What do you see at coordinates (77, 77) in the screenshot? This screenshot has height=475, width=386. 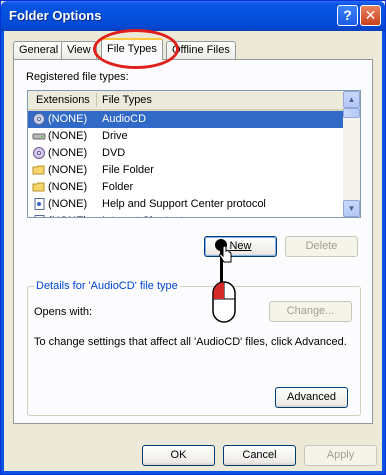 I see `registered-file-types-label: Registered file types:` at bounding box center [77, 77].